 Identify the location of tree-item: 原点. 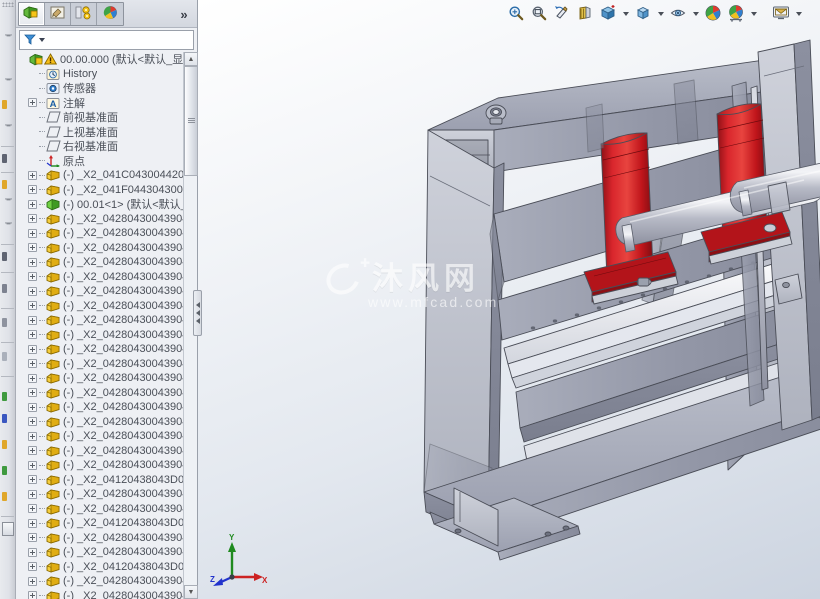
(106, 161).